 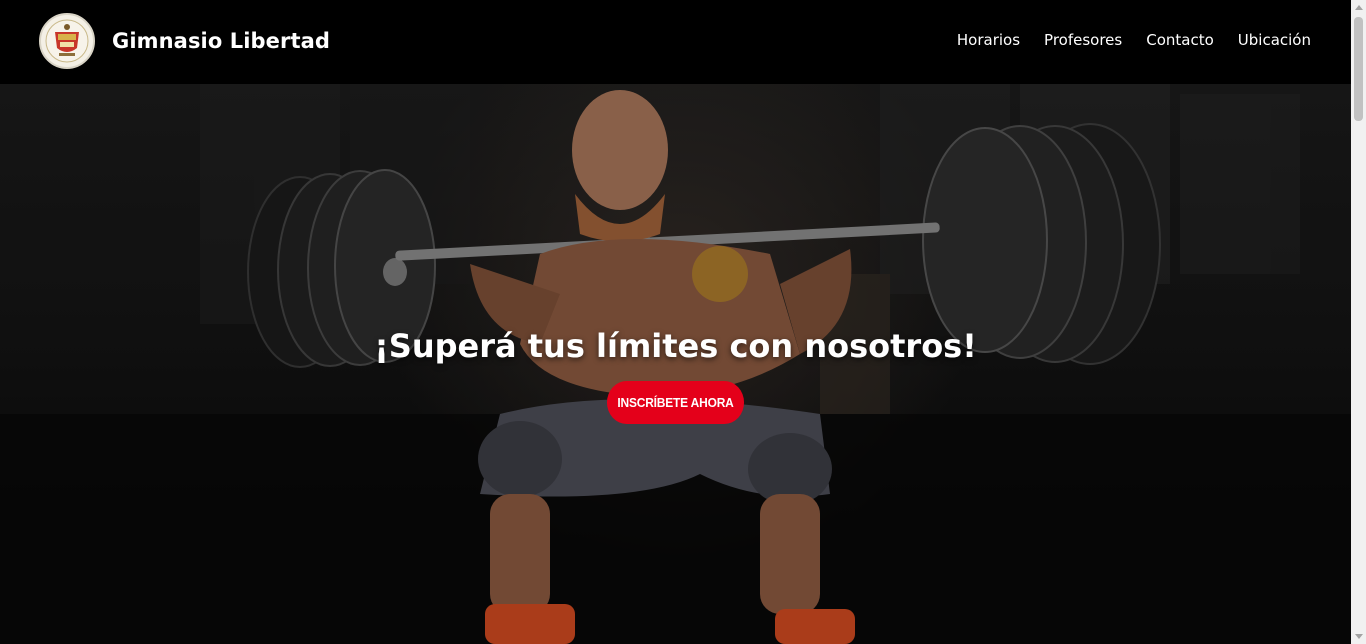 I want to click on scroll-up-arrow-icon, so click(x=1359, y=7).